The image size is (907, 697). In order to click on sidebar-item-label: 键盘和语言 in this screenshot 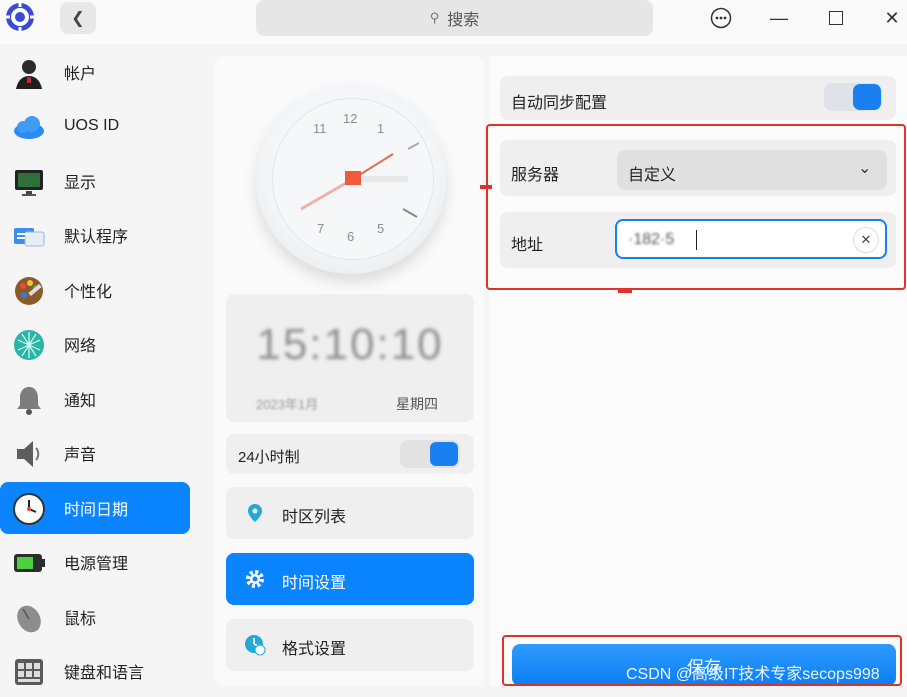, I will do `click(104, 673)`.